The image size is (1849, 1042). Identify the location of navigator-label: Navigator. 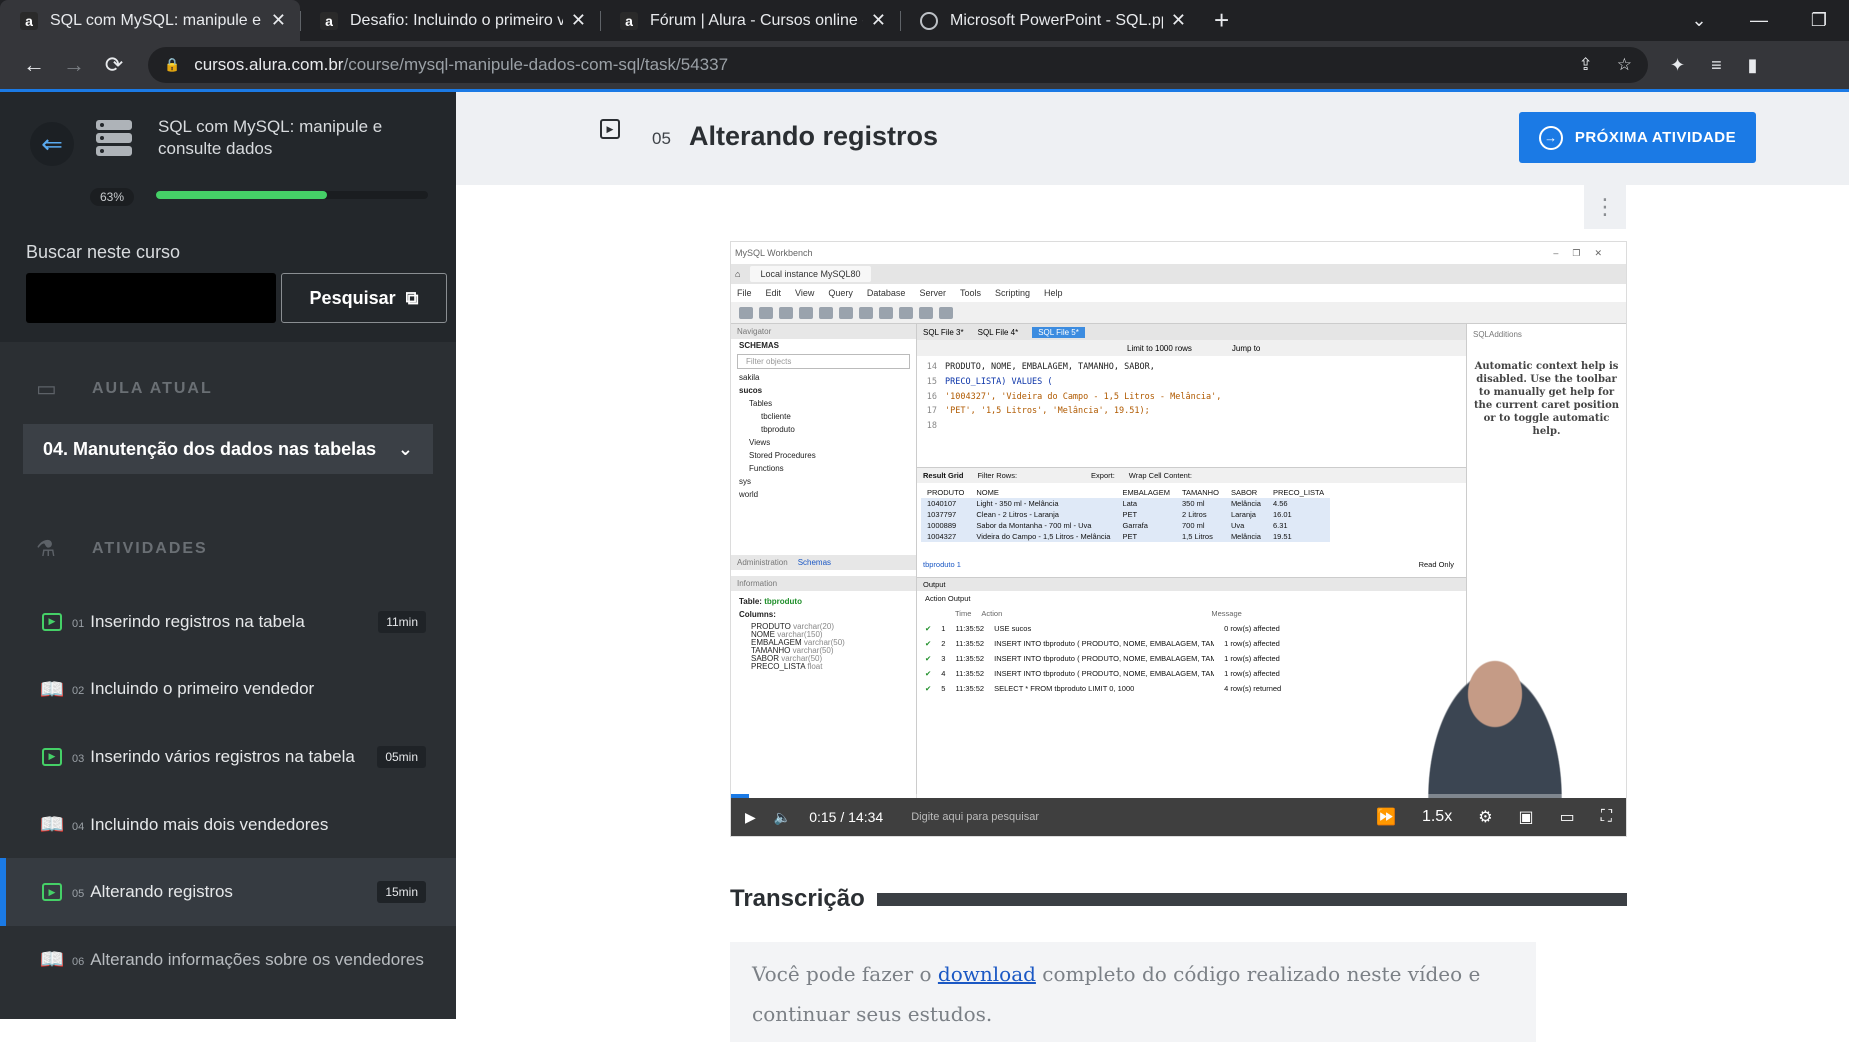
(823, 331).